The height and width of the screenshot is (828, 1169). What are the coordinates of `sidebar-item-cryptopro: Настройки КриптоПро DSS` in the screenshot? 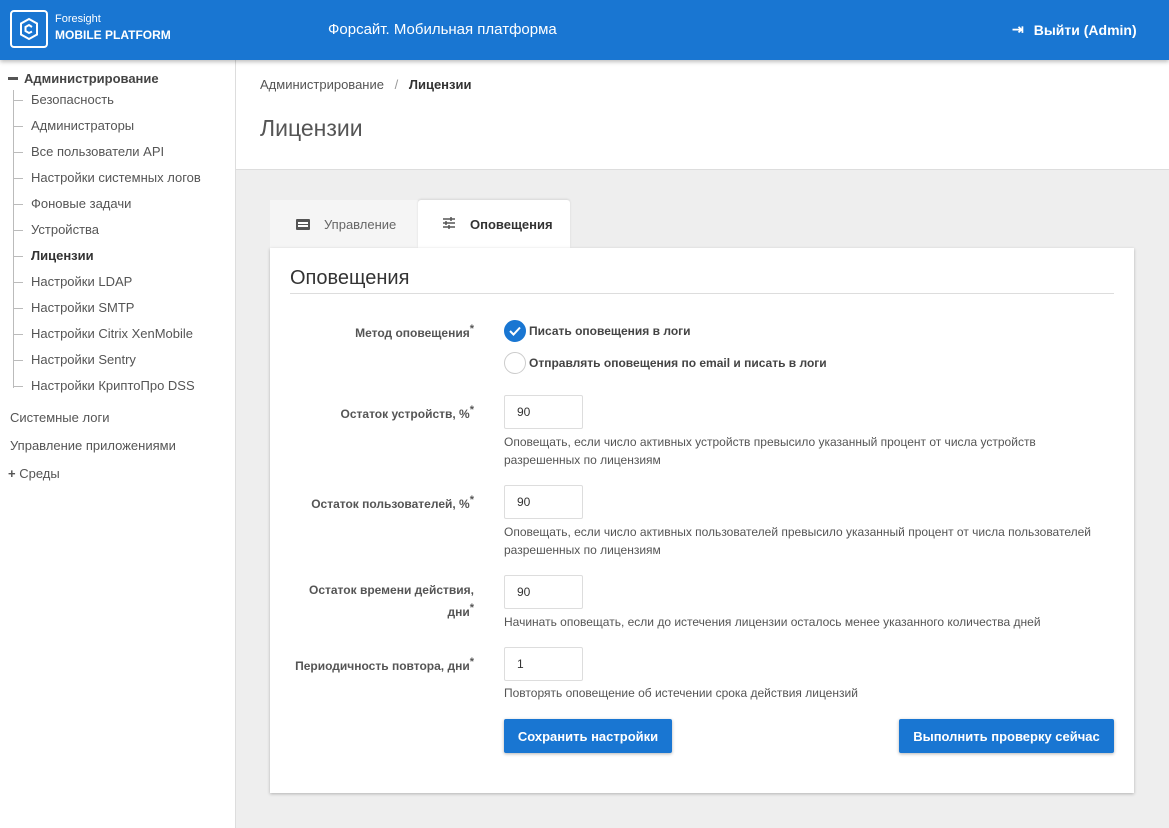 It's located at (104, 385).